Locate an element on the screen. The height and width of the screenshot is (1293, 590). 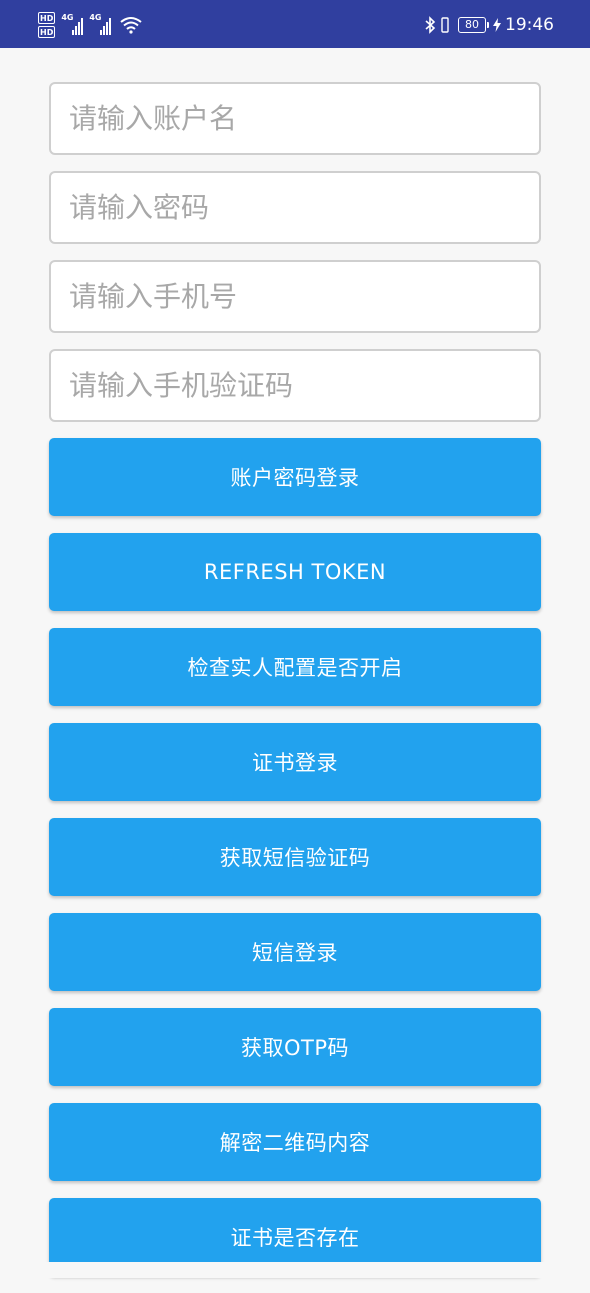
battery-level: 80 is located at coordinates (472, 25).